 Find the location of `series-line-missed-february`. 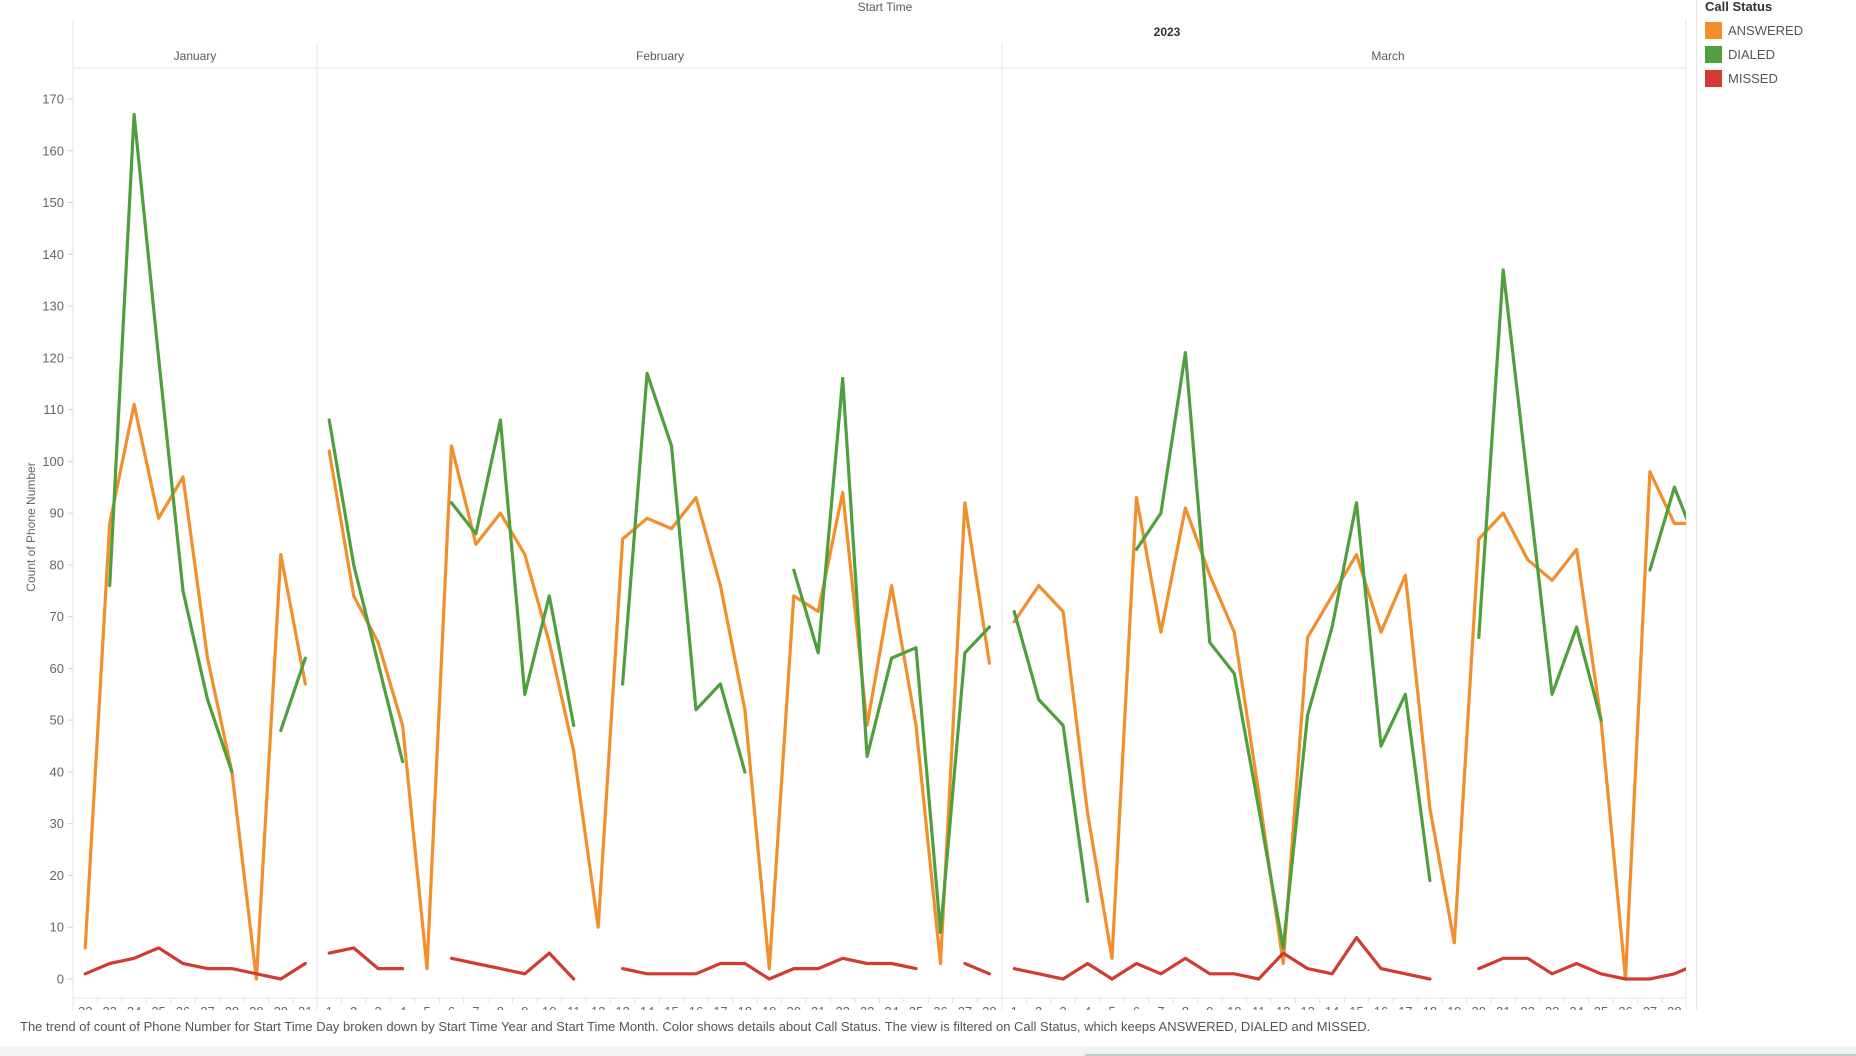

series-line-missed-february is located at coordinates (977, 968).